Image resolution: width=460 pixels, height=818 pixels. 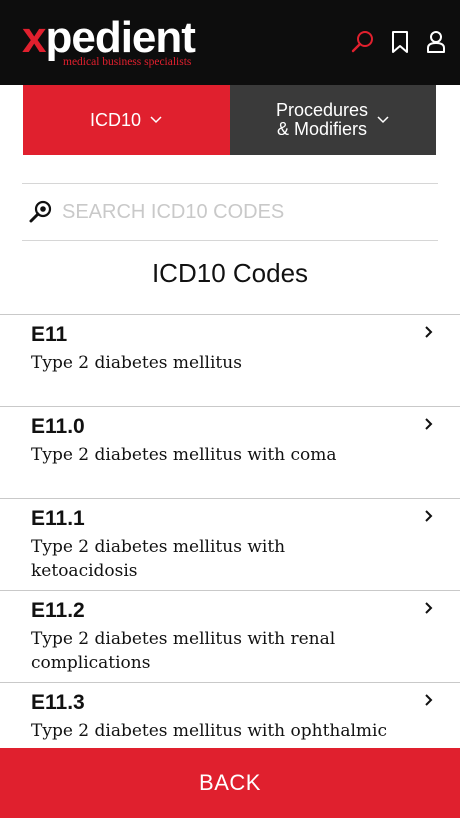 I want to click on search-icon, so click(x=363, y=42).